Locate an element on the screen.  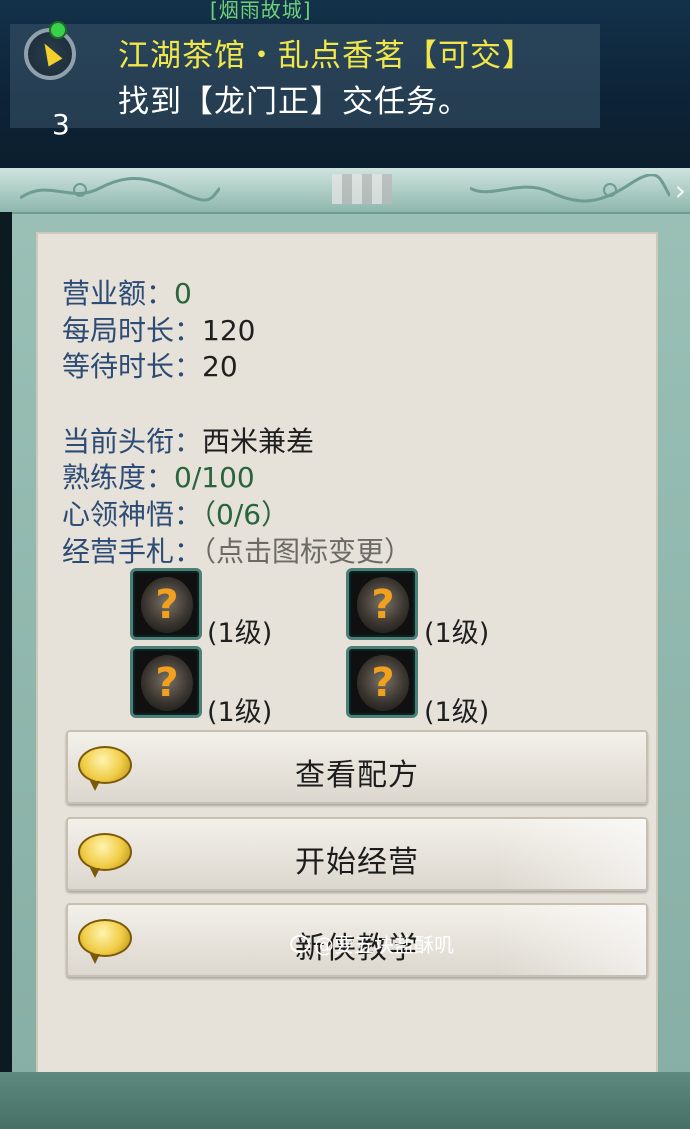
wait-time-label: 等待时长： is located at coordinates (132, 366).